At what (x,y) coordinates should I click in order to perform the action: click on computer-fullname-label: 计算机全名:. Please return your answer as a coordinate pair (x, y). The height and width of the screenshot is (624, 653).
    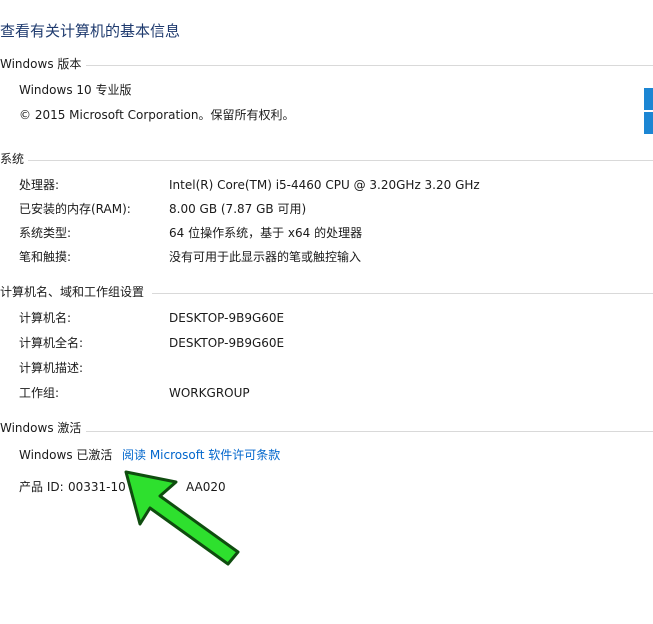
    Looking at the image, I should click on (51, 343).